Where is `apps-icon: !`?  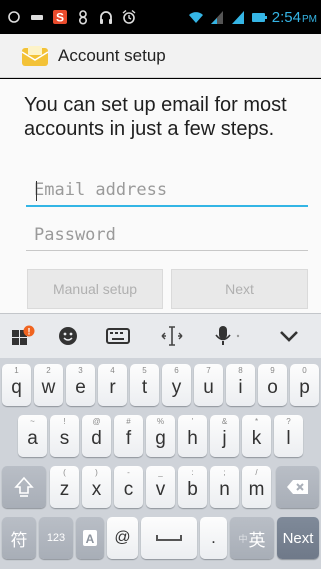 apps-icon: ! is located at coordinates (23, 336).